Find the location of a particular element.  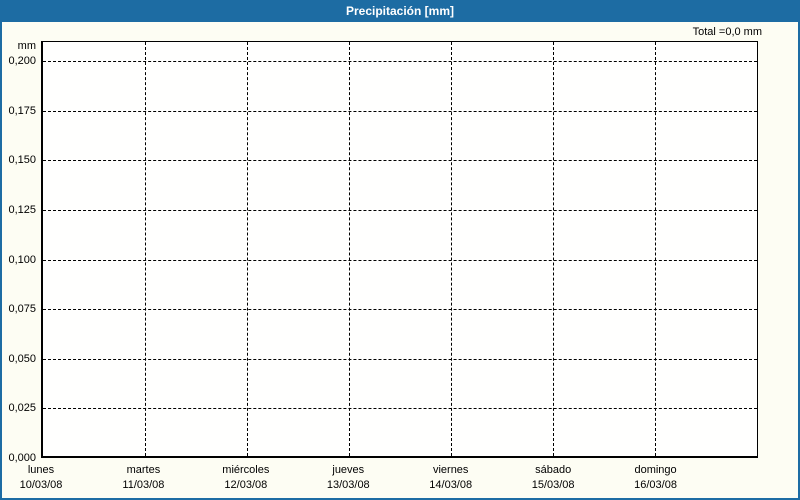

y-tick-label: 0,100 is located at coordinates (22, 259).